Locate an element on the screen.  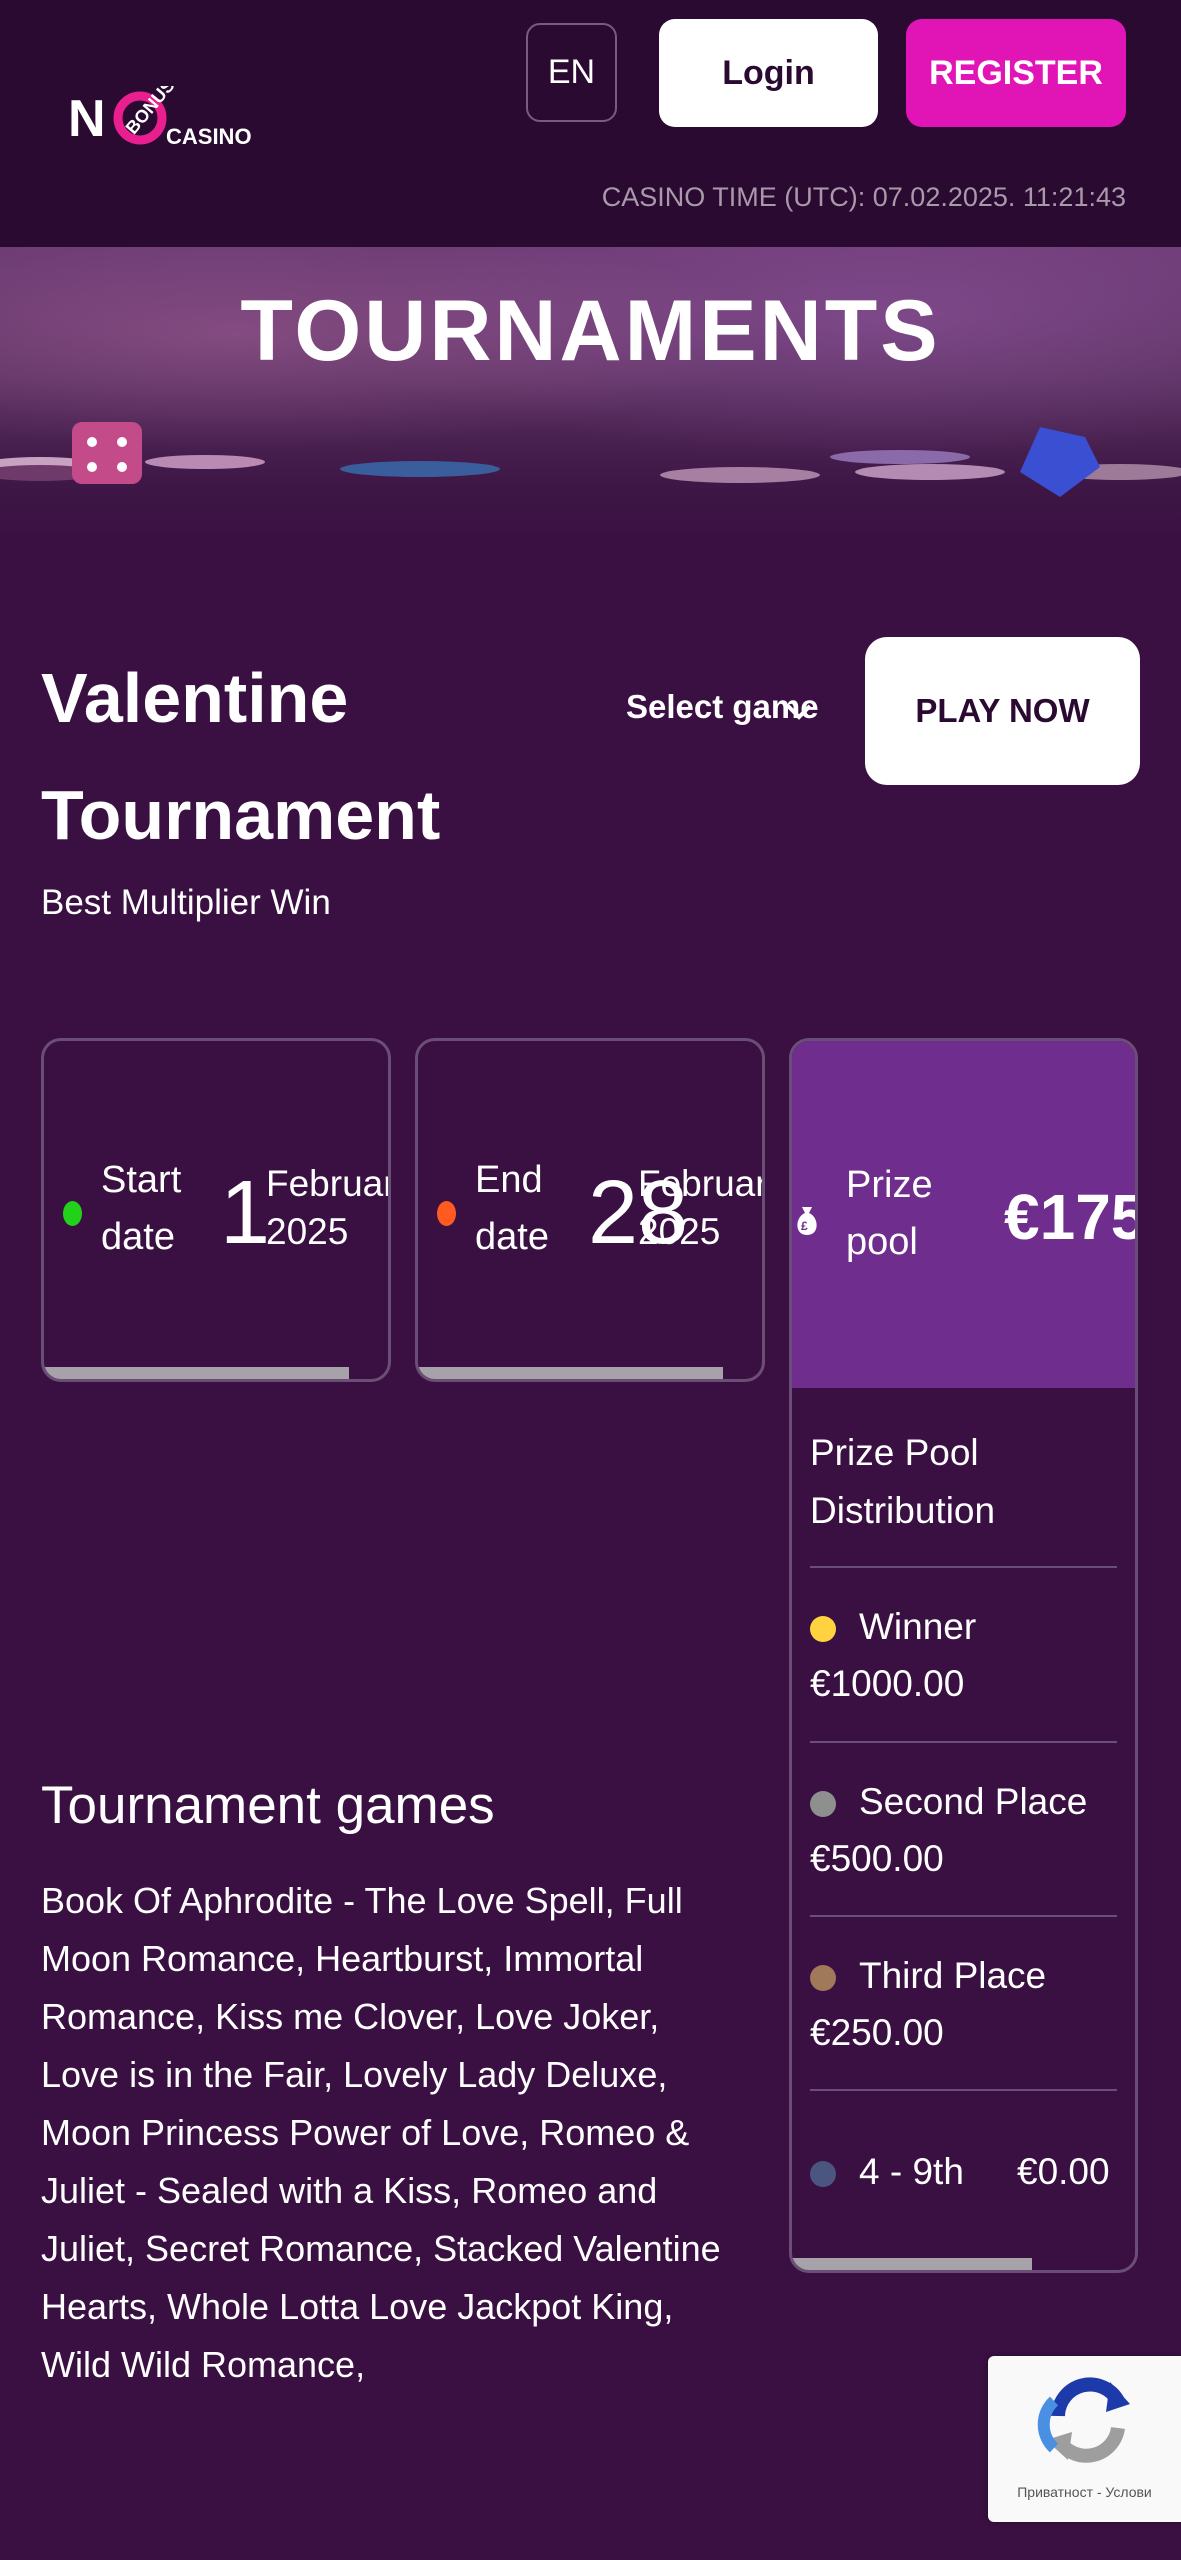
gem-shape is located at coordinates (1060, 462).